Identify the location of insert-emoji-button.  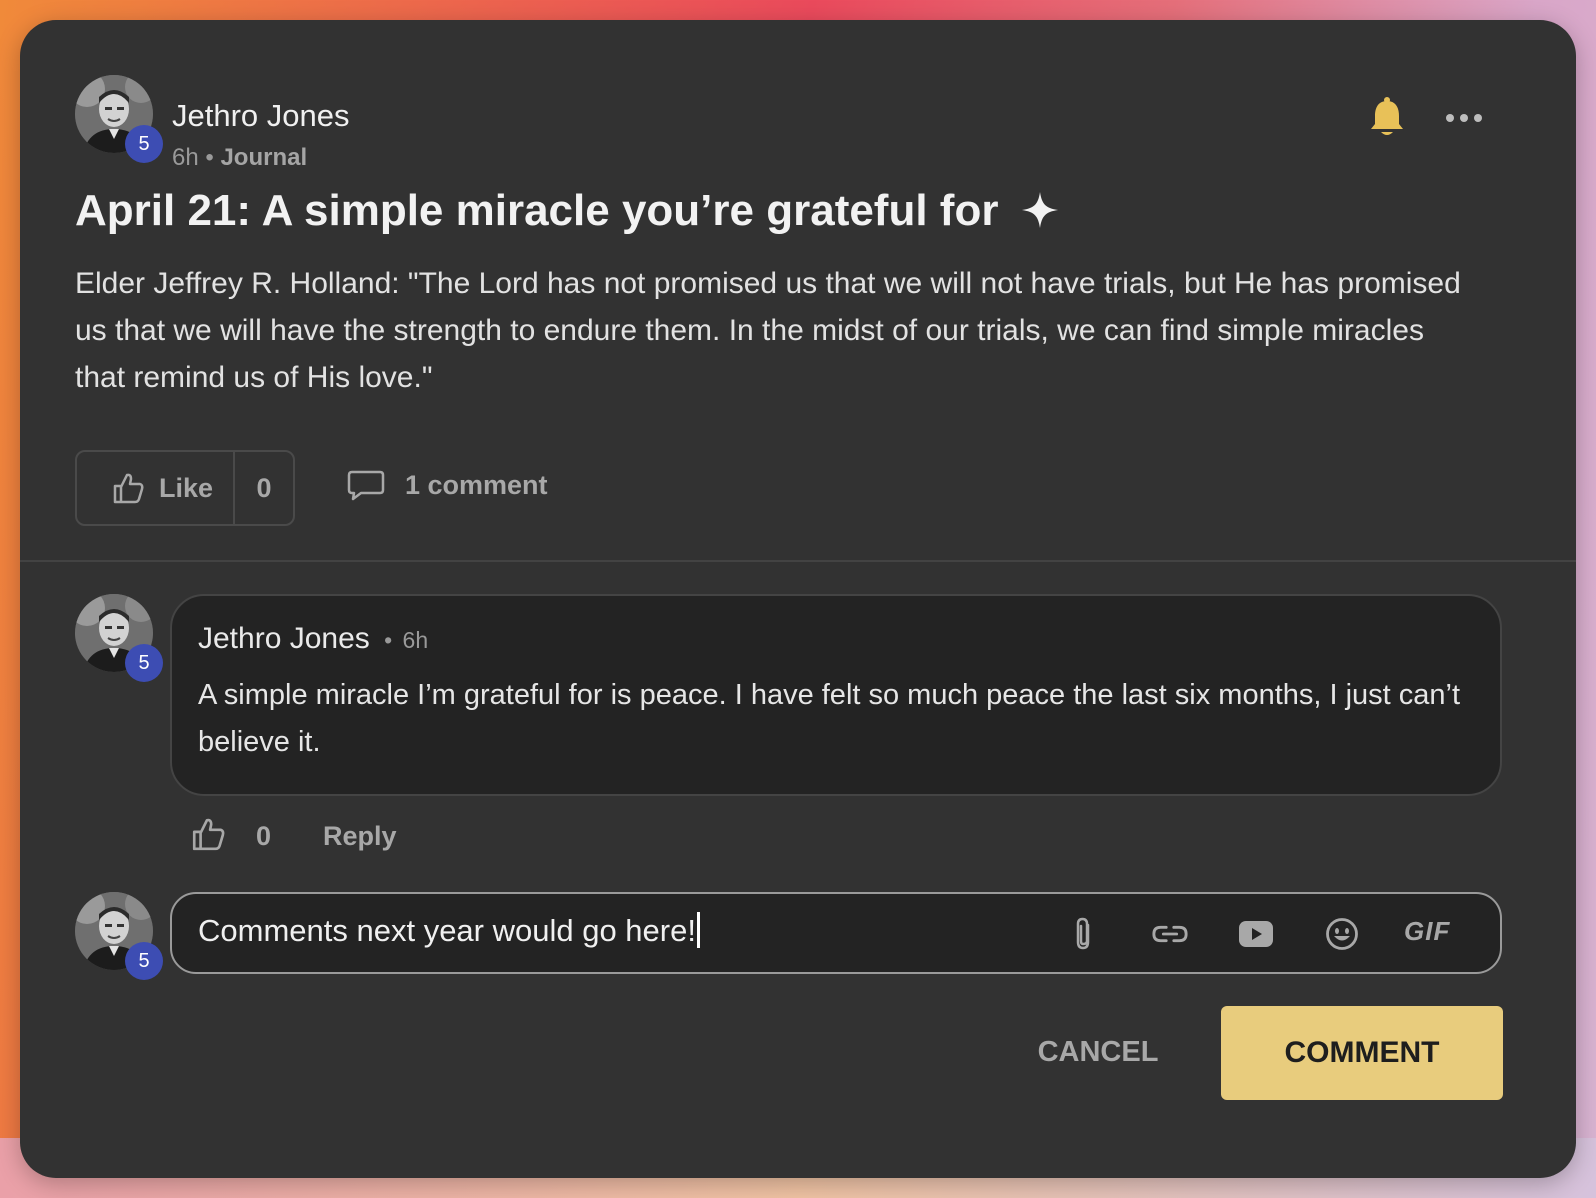
(1342, 934).